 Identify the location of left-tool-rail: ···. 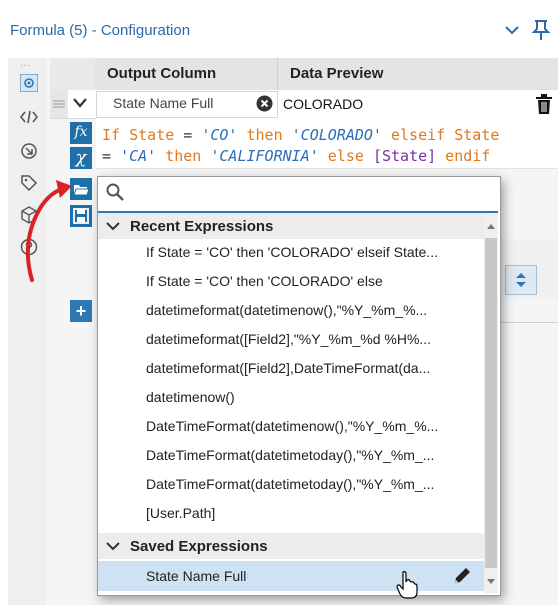
(27, 331).